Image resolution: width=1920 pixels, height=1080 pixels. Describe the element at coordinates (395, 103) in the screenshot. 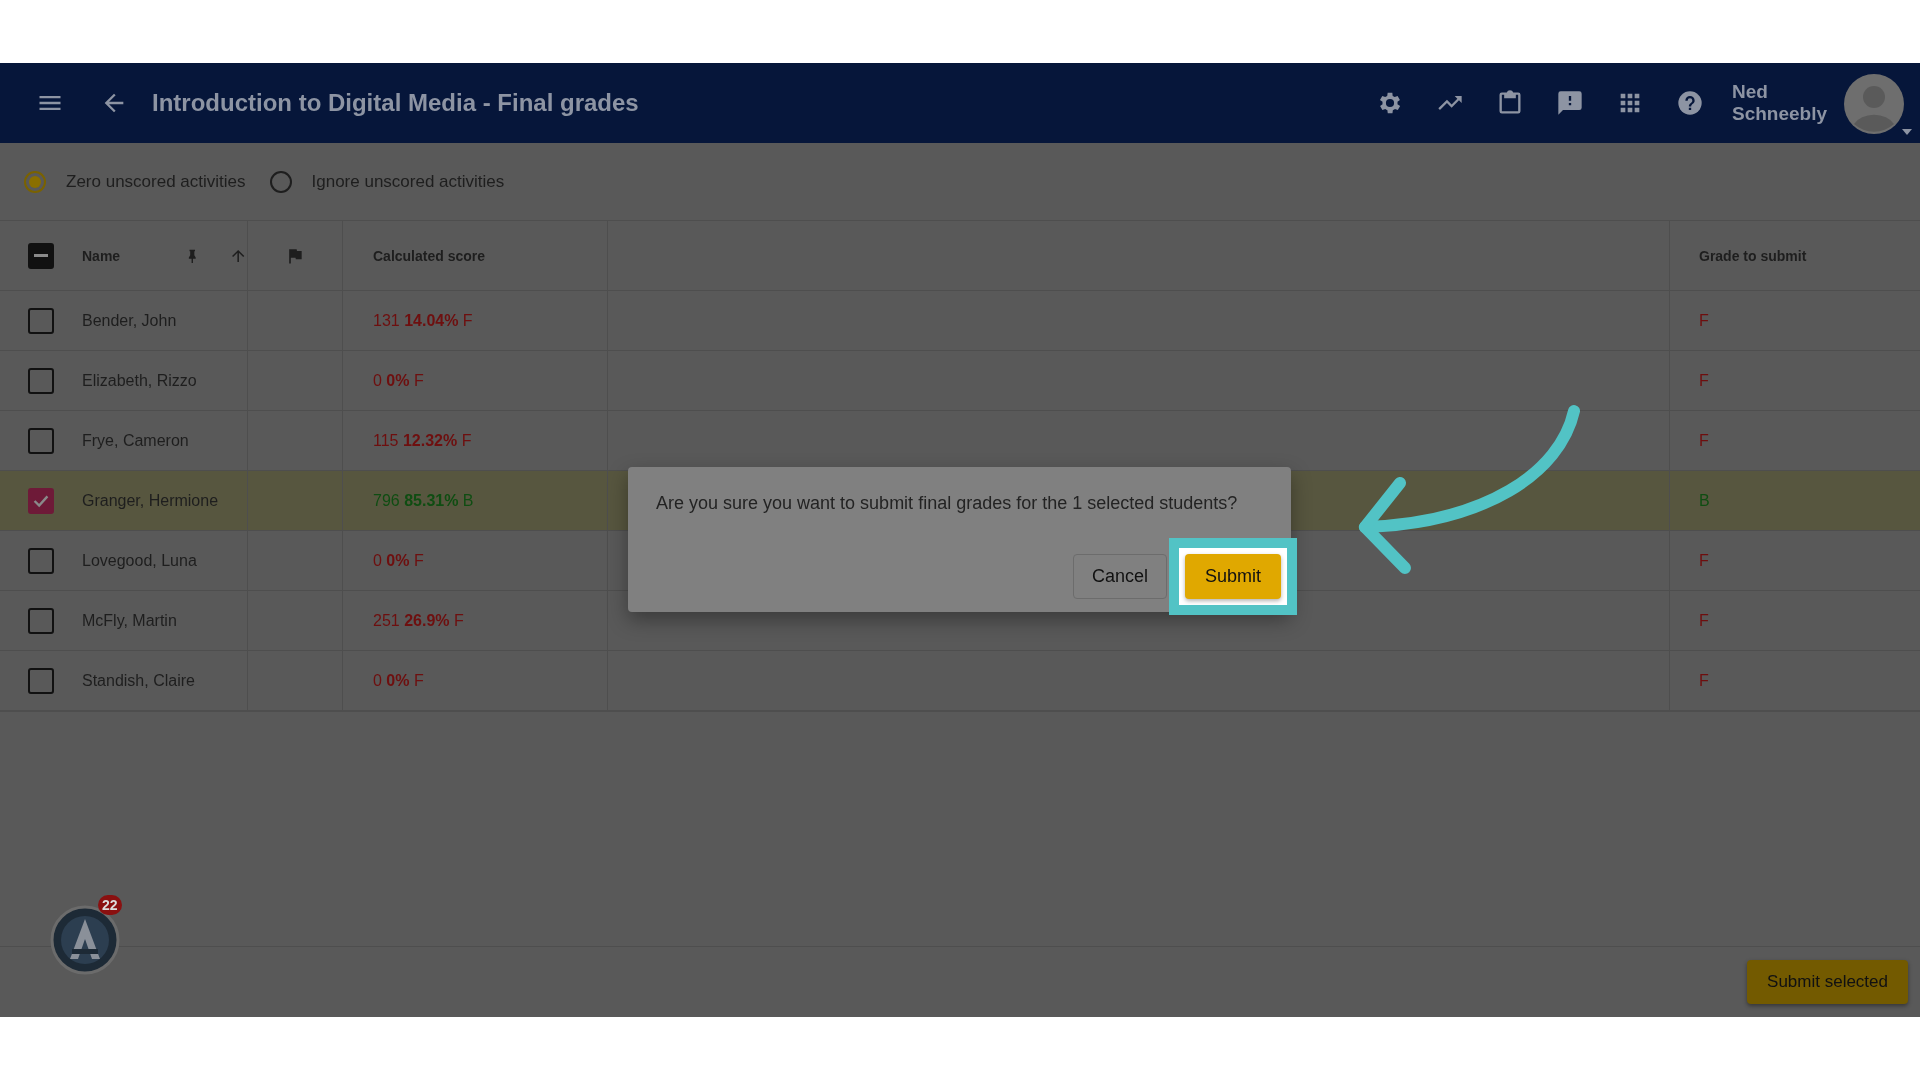

I see `page-title: Introduction to Digital Media - Final grades` at that location.